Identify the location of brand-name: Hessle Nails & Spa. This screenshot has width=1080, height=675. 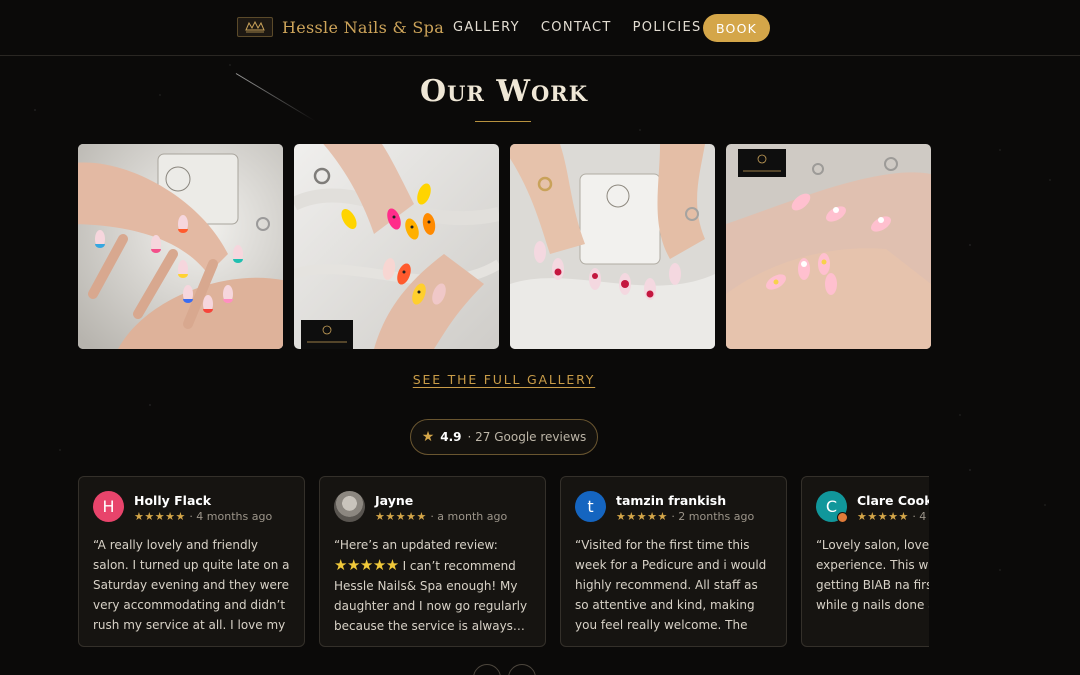
(363, 27).